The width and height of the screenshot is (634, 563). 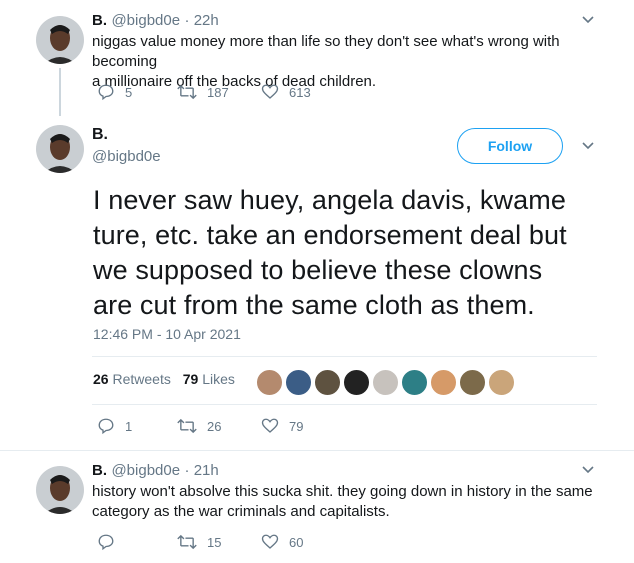 I want to click on retweets-stat: 26 Retweets, so click(x=132, y=379).